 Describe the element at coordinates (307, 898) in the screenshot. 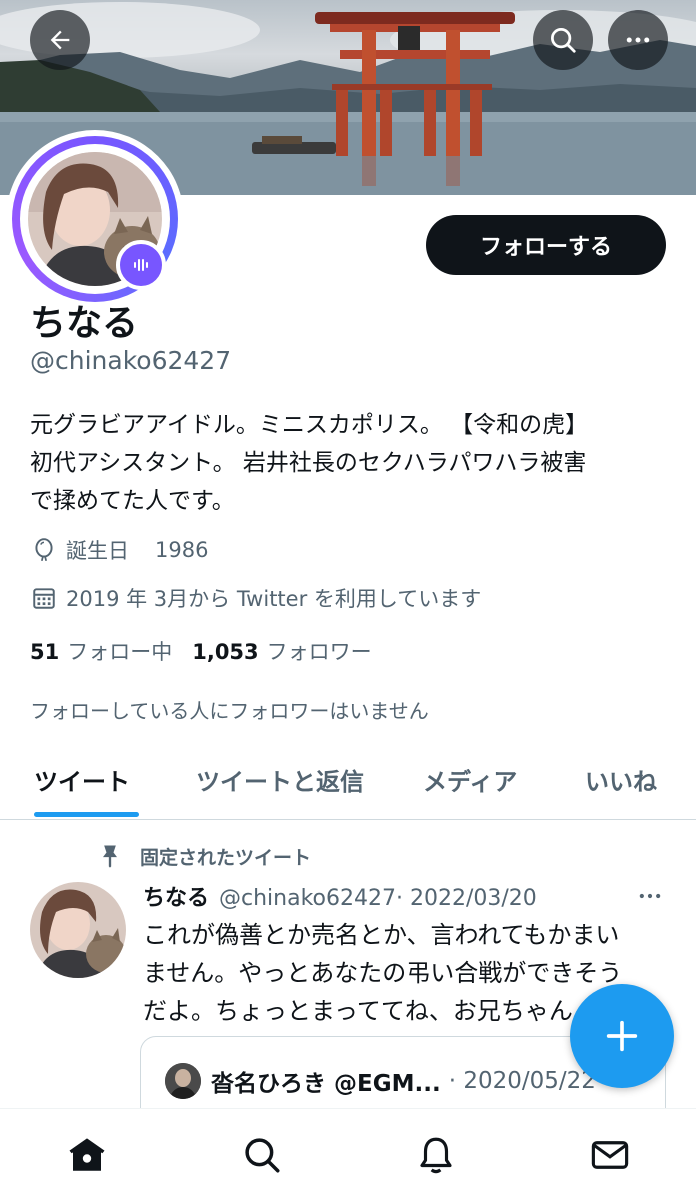

I see `tweet-author-handle: @chinako62427` at that location.